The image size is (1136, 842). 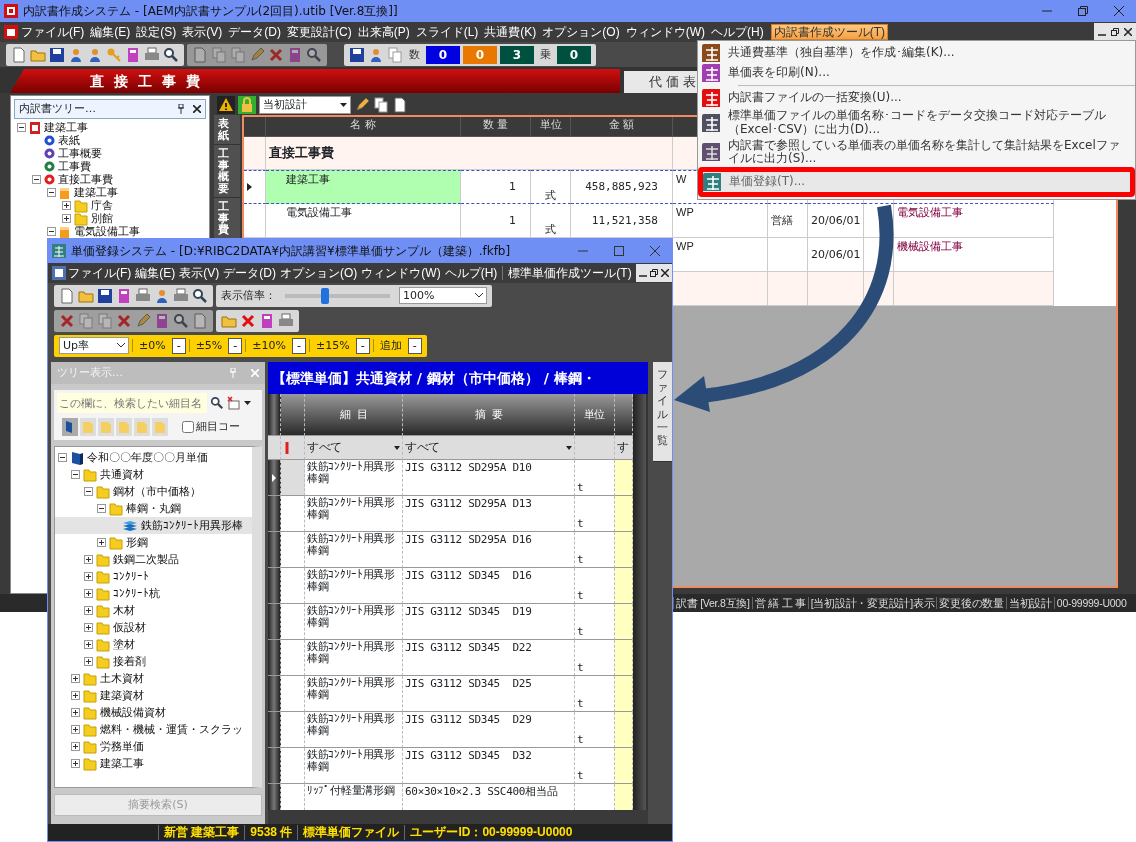 What do you see at coordinates (227, 130) in the screenshot?
I see `side-tab: 表紙` at bounding box center [227, 130].